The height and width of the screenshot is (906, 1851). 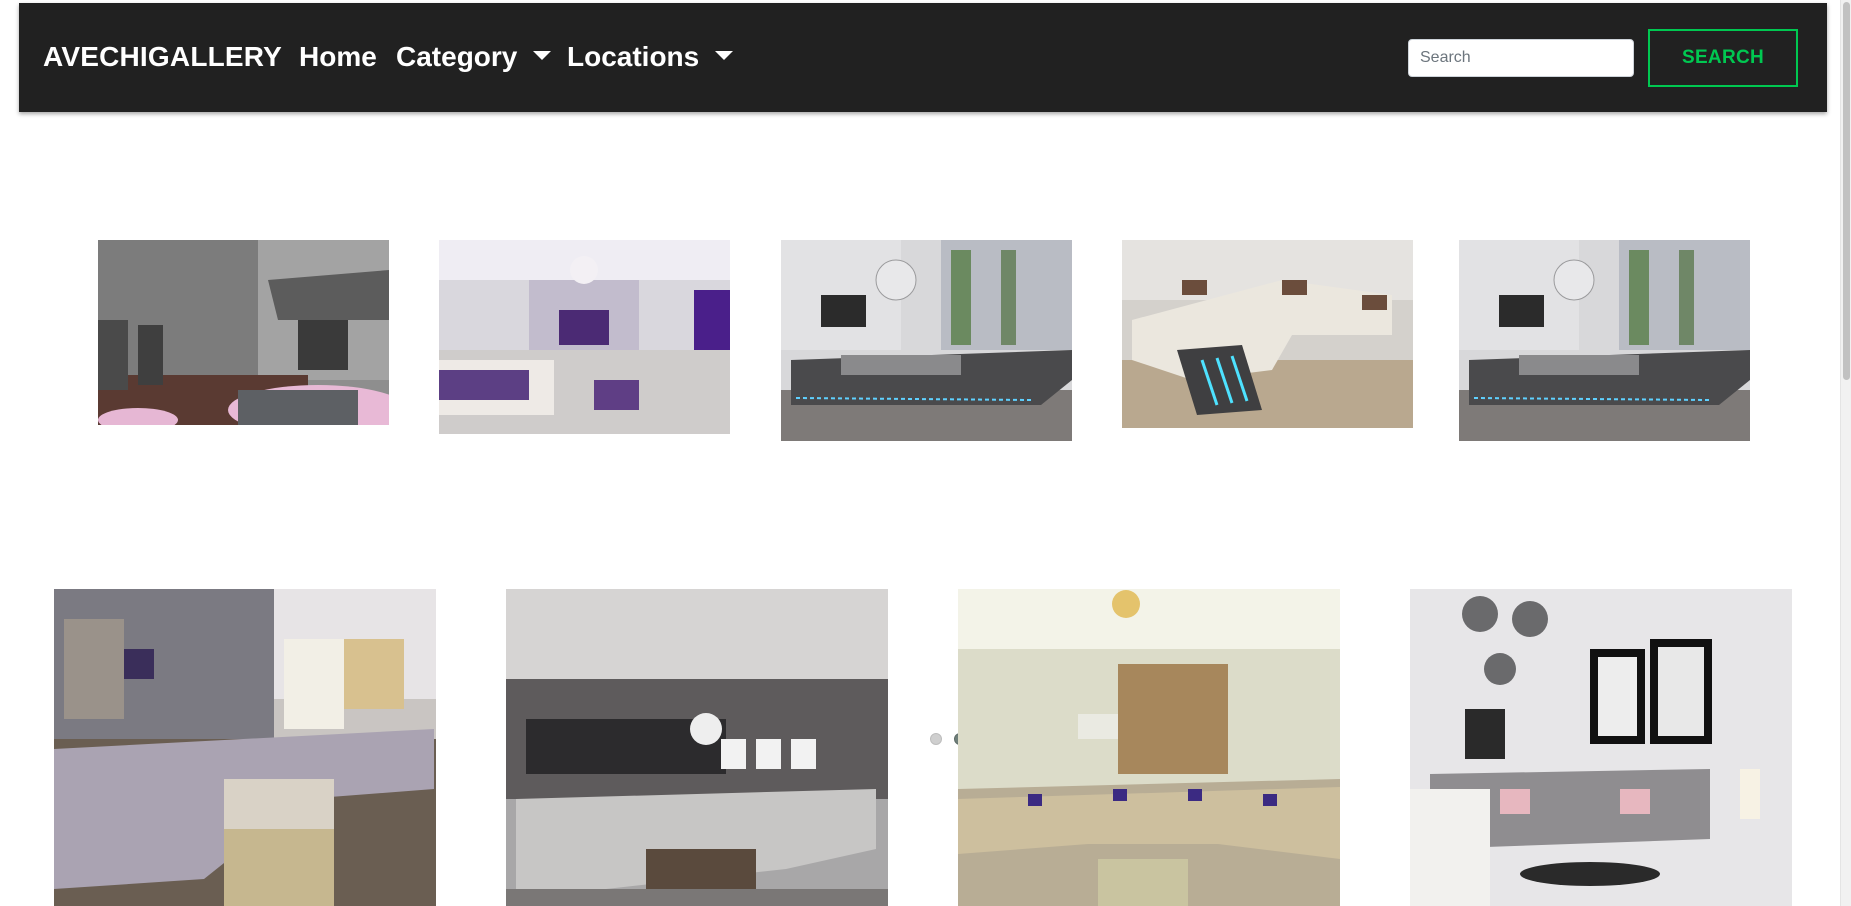 What do you see at coordinates (162, 57) in the screenshot?
I see `brand-logo-link: AVECHIGALLERY` at bounding box center [162, 57].